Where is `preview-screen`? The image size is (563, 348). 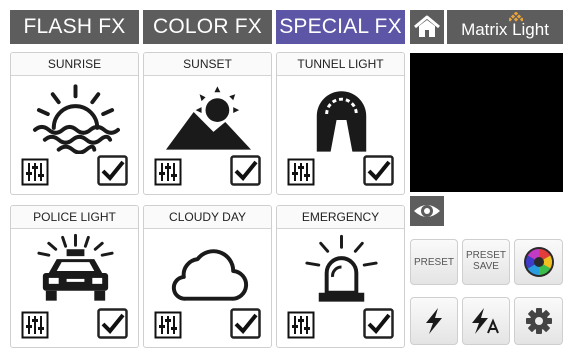
preview-screen is located at coordinates (486, 122).